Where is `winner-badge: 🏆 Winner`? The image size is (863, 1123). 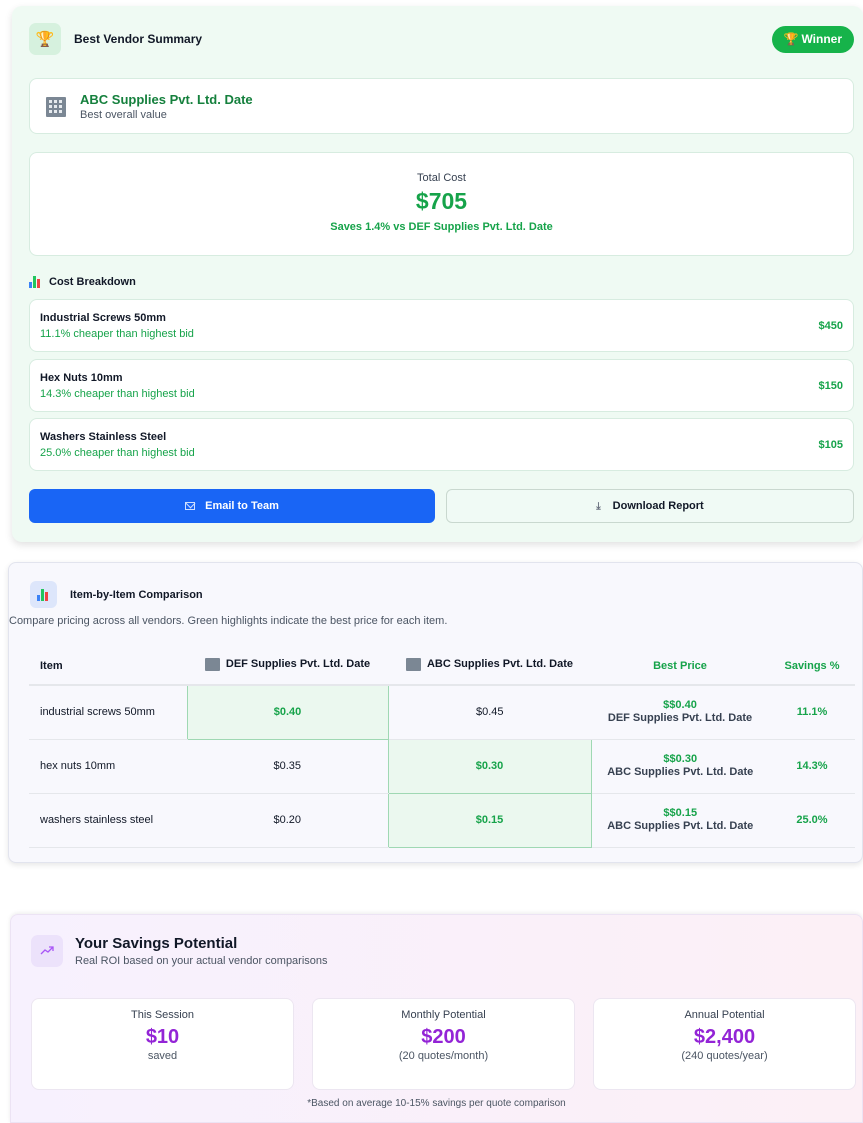 winner-badge: 🏆 Winner is located at coordinates (813, 39).